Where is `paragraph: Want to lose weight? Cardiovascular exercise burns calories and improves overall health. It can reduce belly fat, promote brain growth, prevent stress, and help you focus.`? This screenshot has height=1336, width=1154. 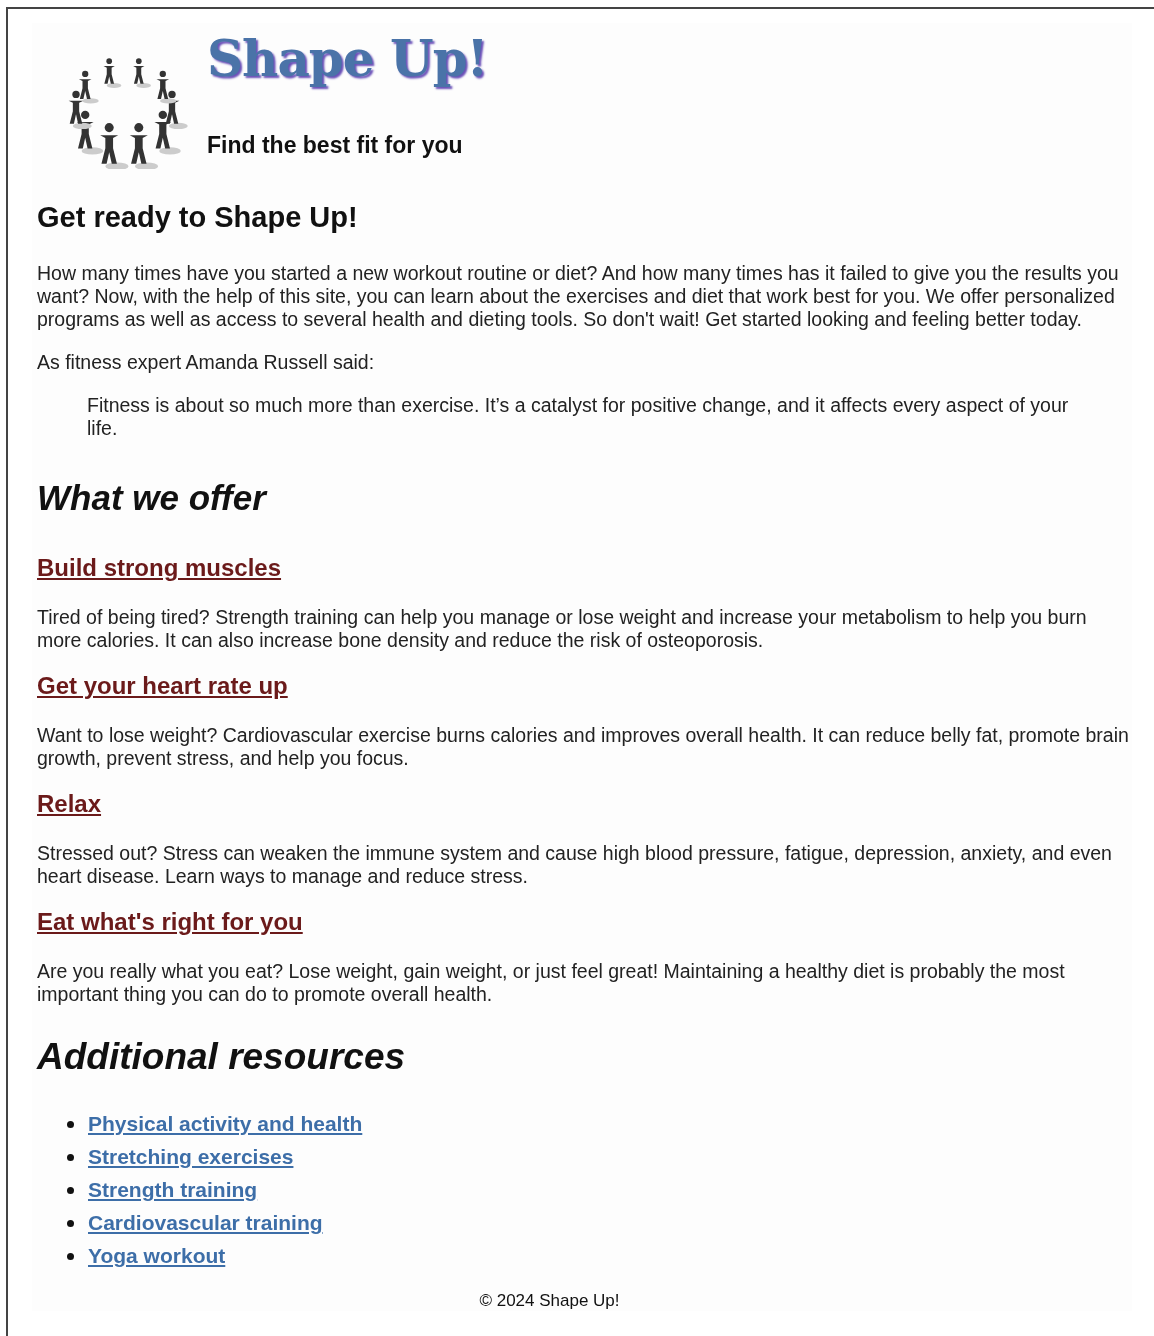
paragraph: Want to lose weight? Cardiovascular exercise burns calories and improves overall health. It can reduce belly fat, promote brain growth, prevent stress, and help you focus. is located at coordinates (583, 747).